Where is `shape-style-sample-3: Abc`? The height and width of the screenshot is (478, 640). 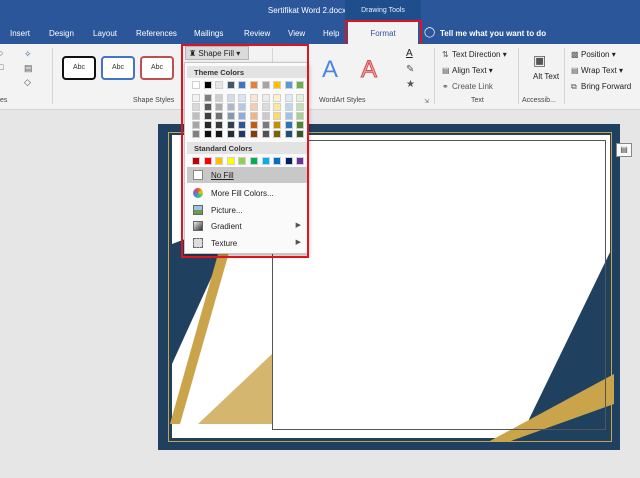 shape-style-sample-3: Abc is located at coordinates (157, 68).